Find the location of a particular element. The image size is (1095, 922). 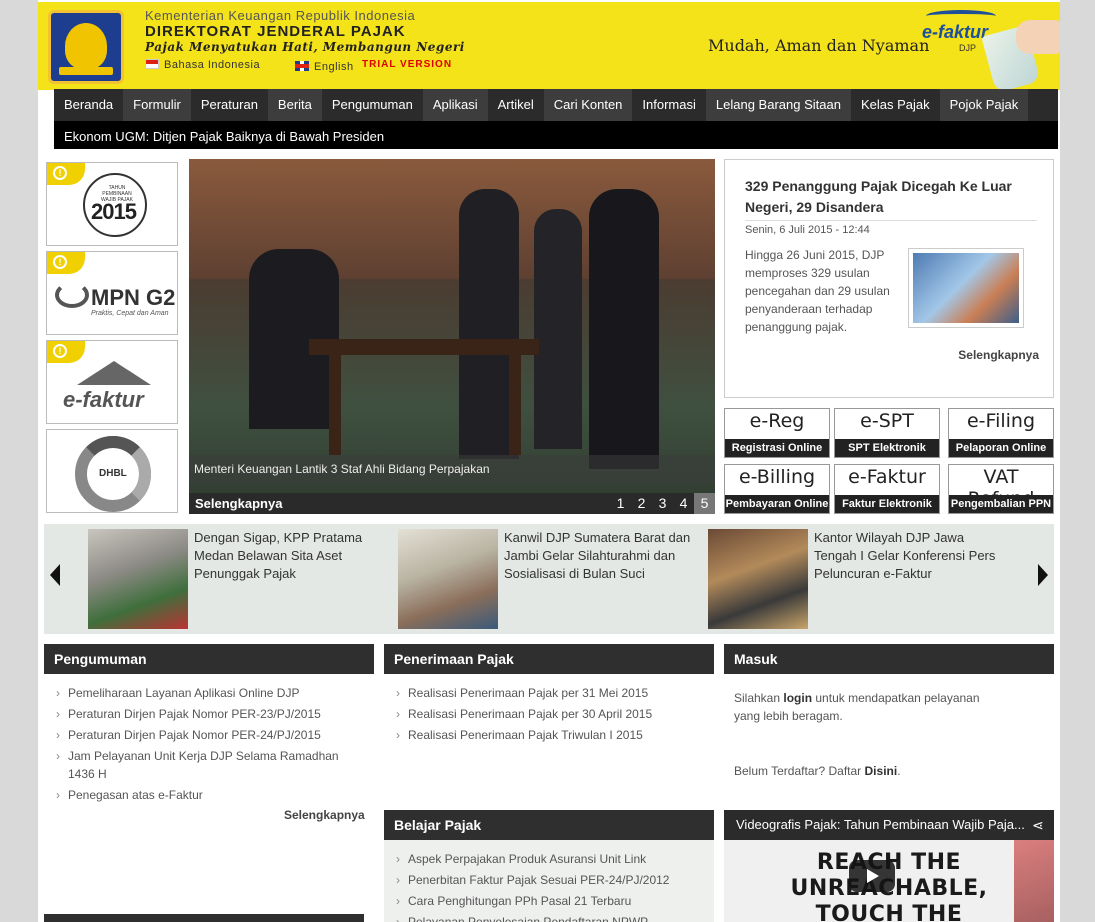

slide-page-1: 1 is located at coordinates (620, 503).